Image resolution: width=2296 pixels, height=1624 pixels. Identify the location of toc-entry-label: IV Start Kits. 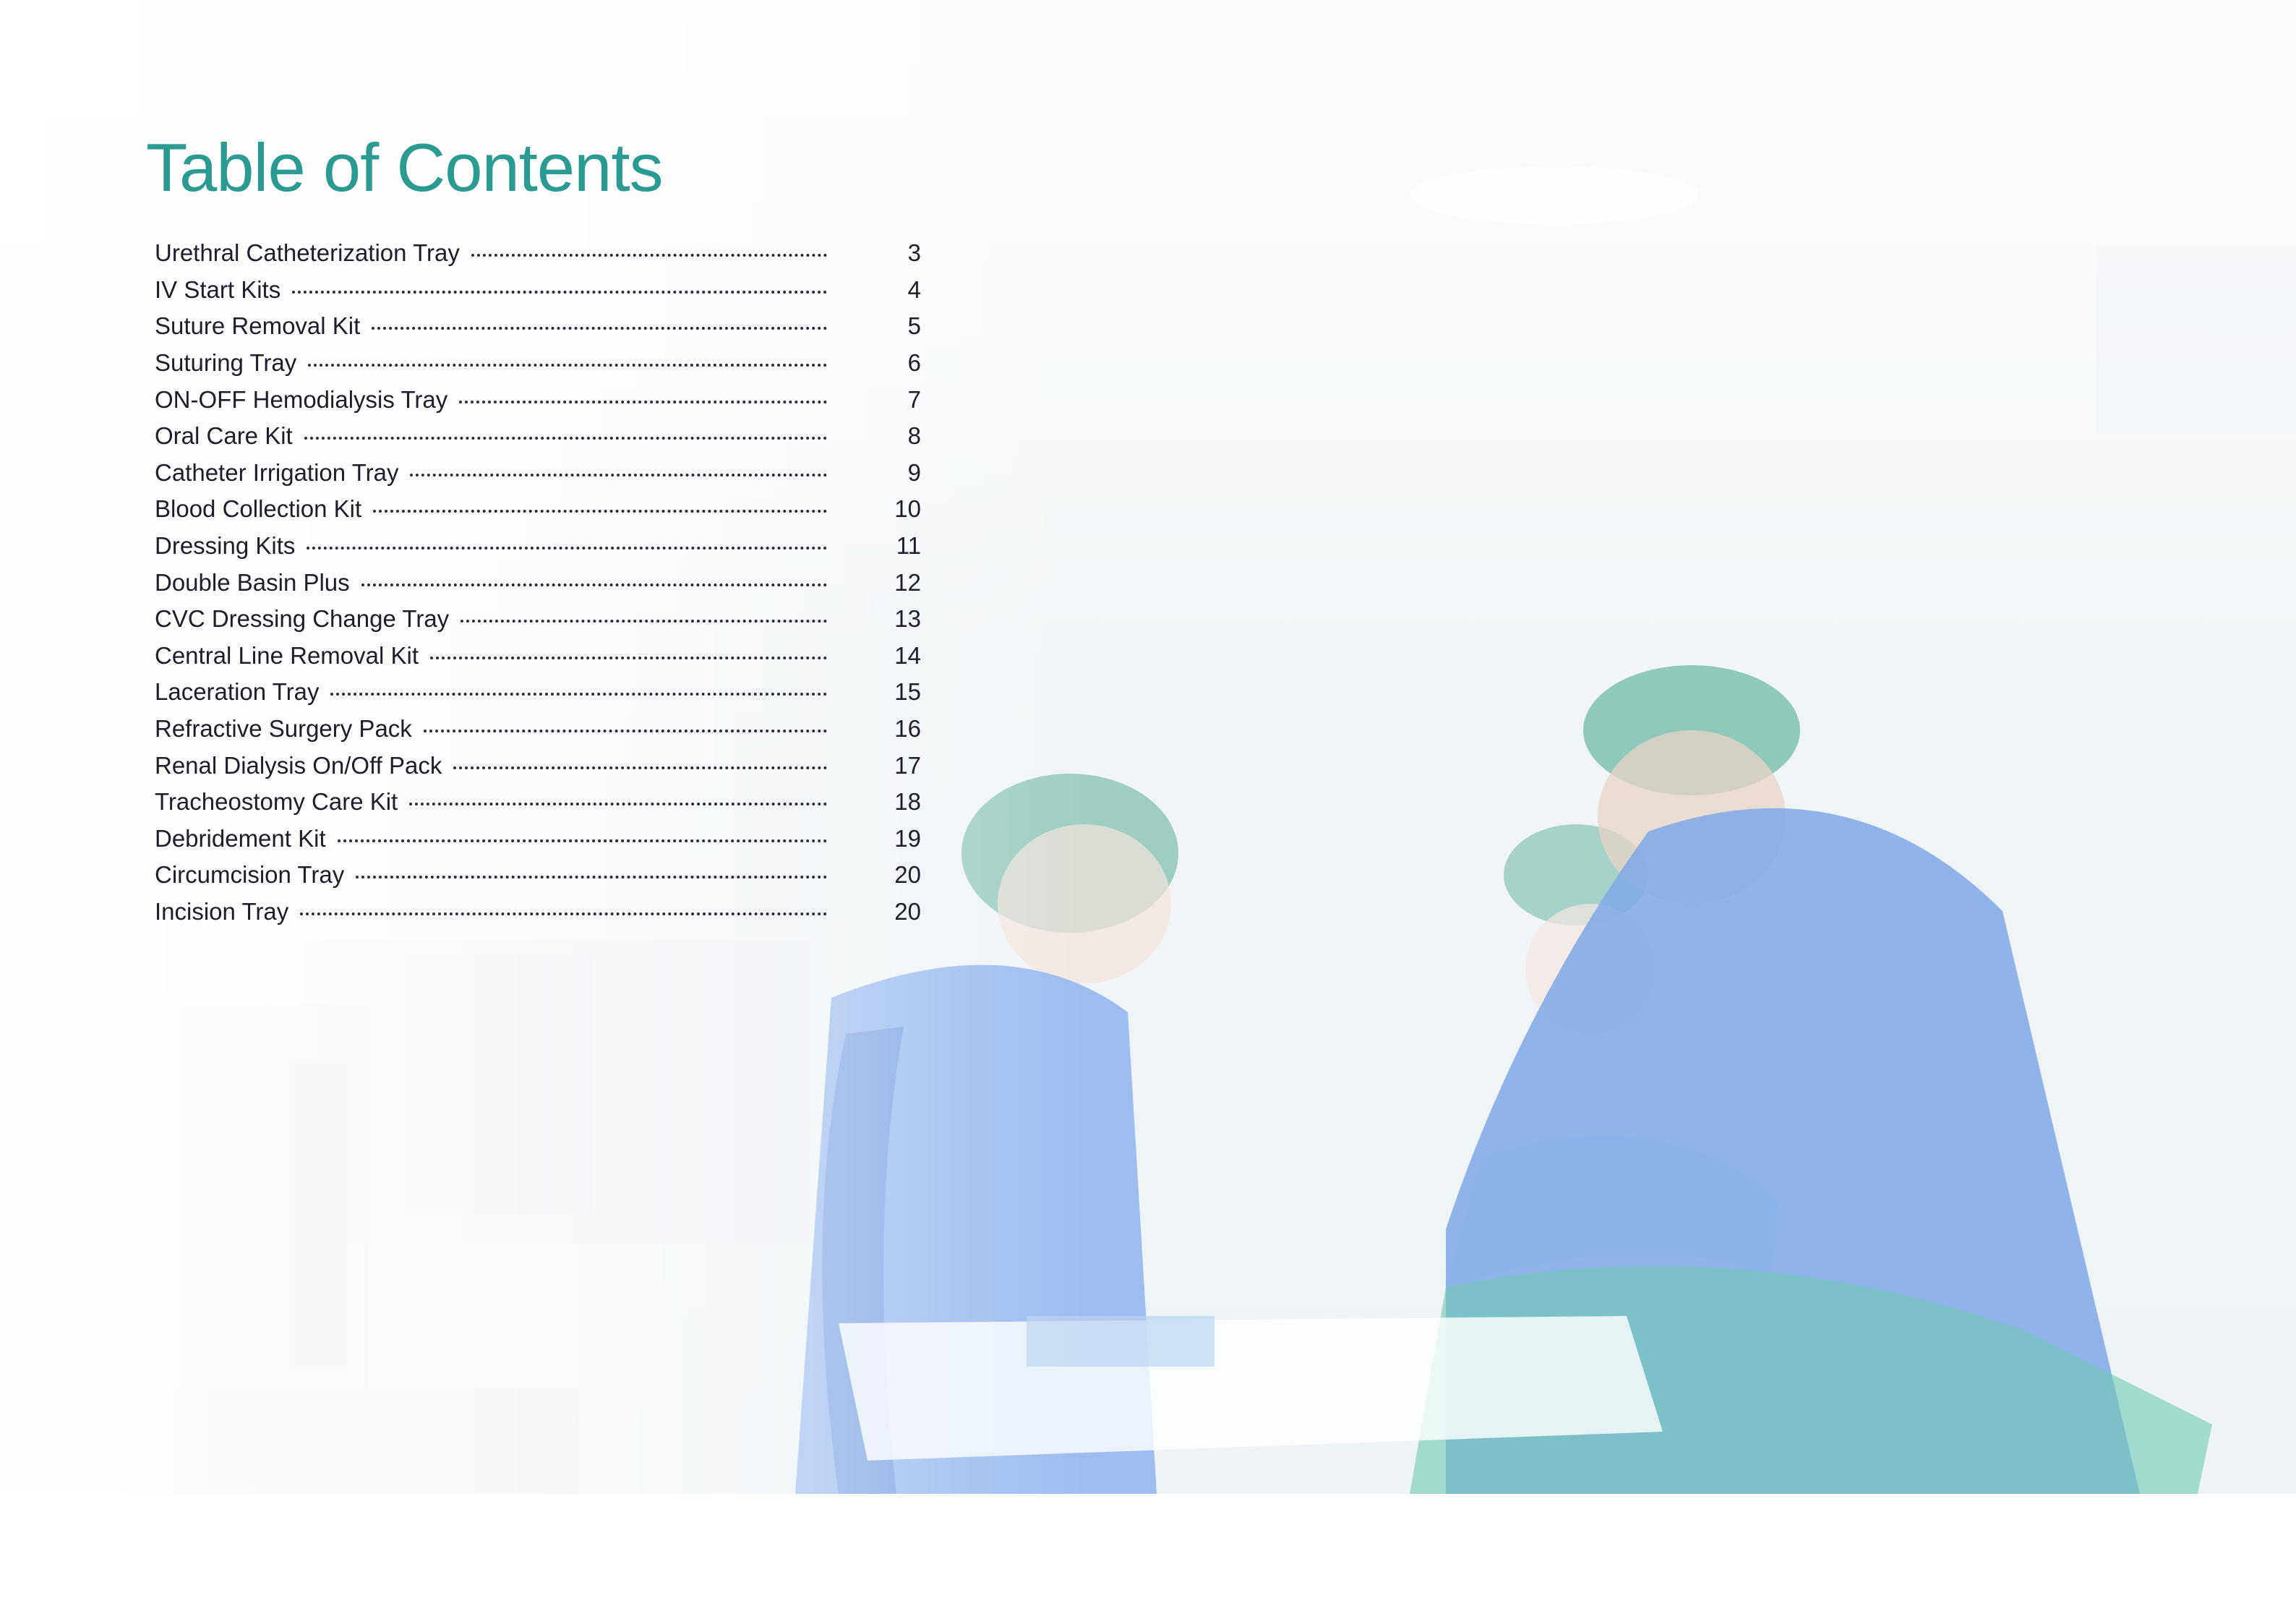
(218, 289).